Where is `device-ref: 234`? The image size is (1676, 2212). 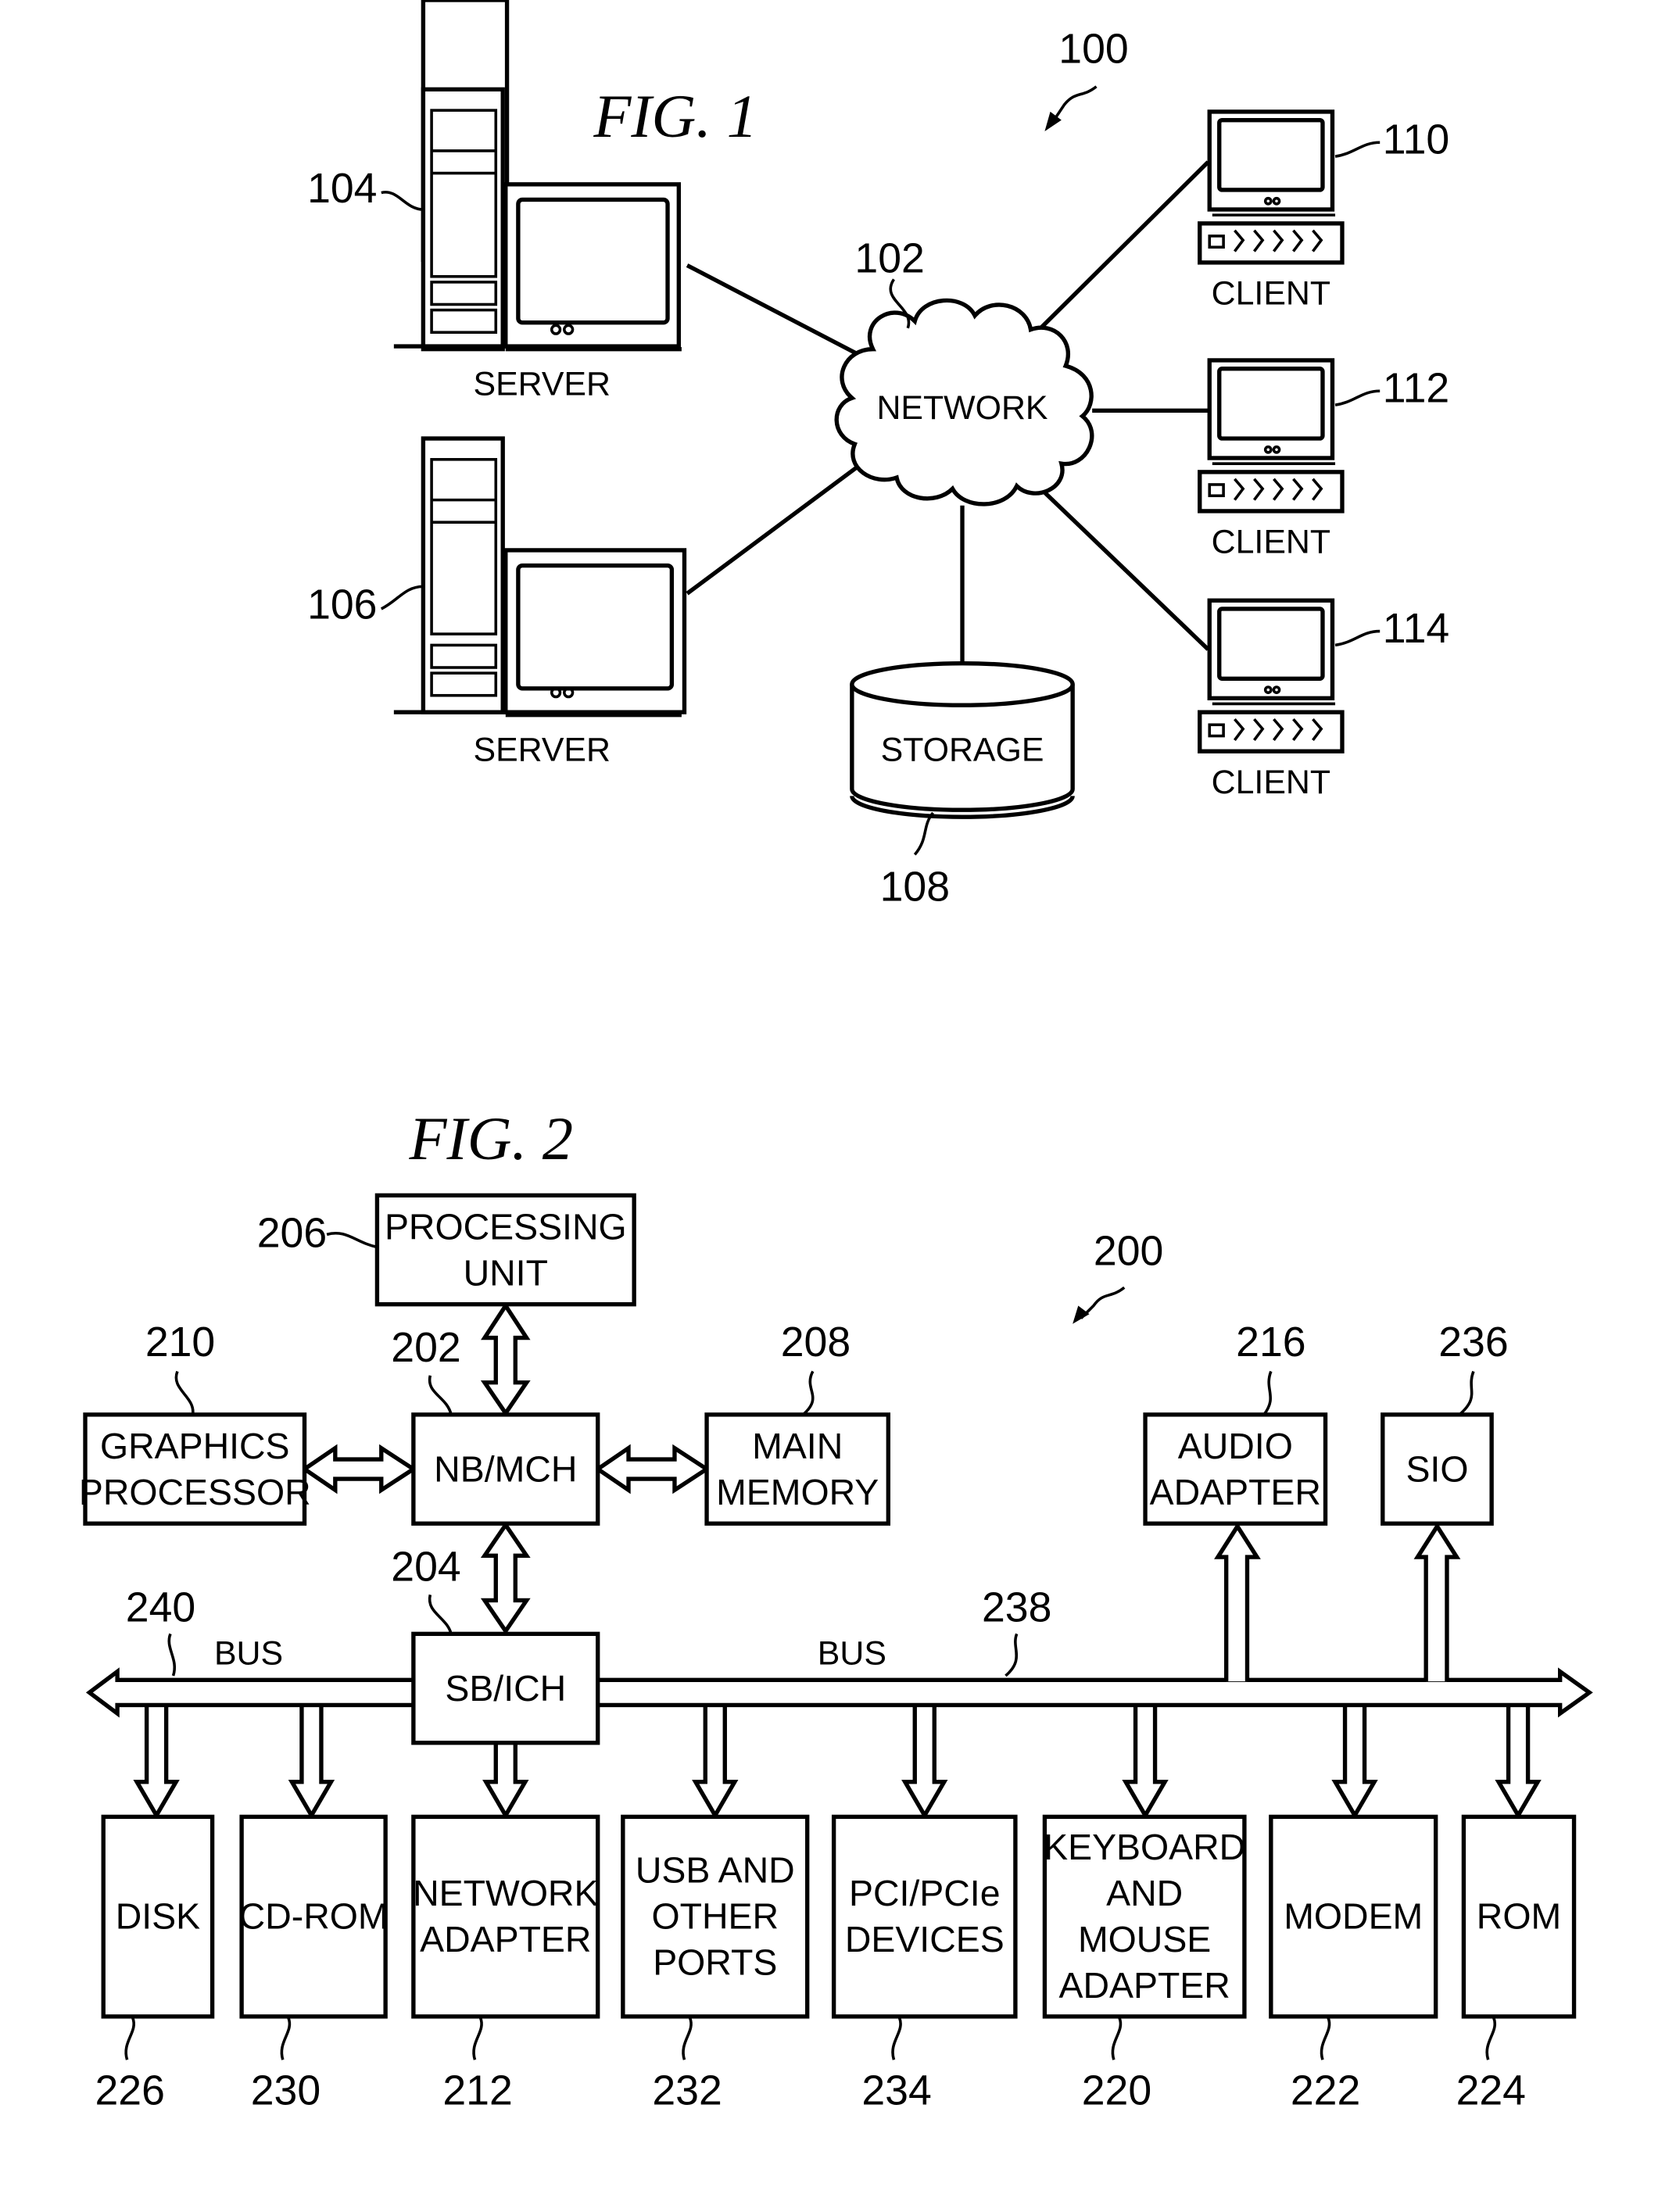 device-ref: 234 is located at coordinates (896, 2090).